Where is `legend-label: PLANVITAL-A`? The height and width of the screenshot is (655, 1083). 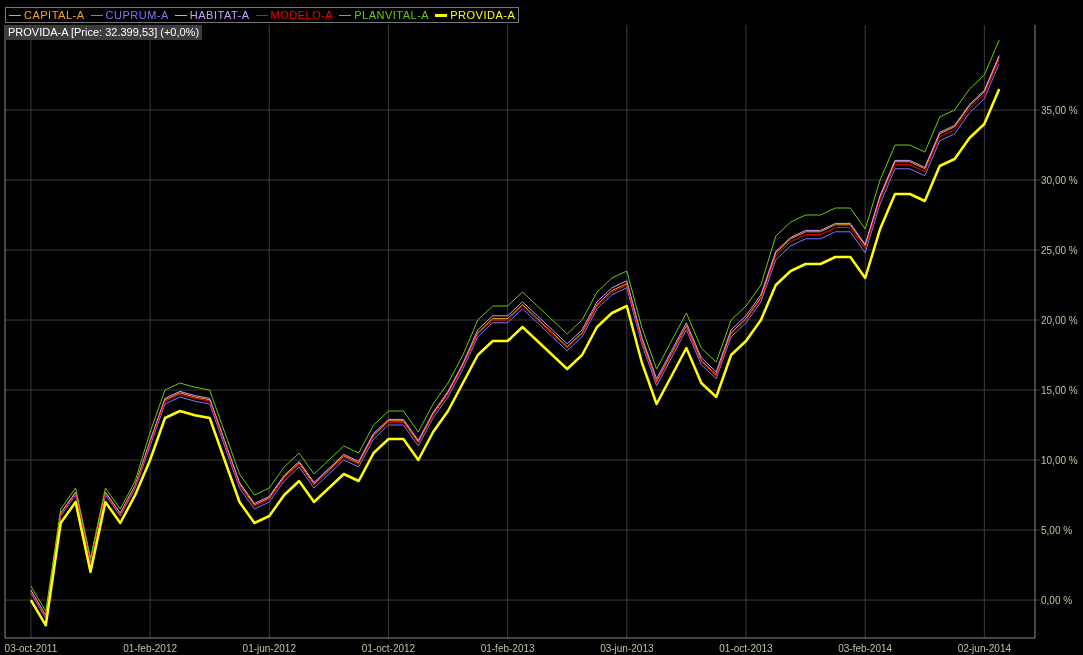 legend-label: PLANVITAL-A is located at coordinates (392, 15).